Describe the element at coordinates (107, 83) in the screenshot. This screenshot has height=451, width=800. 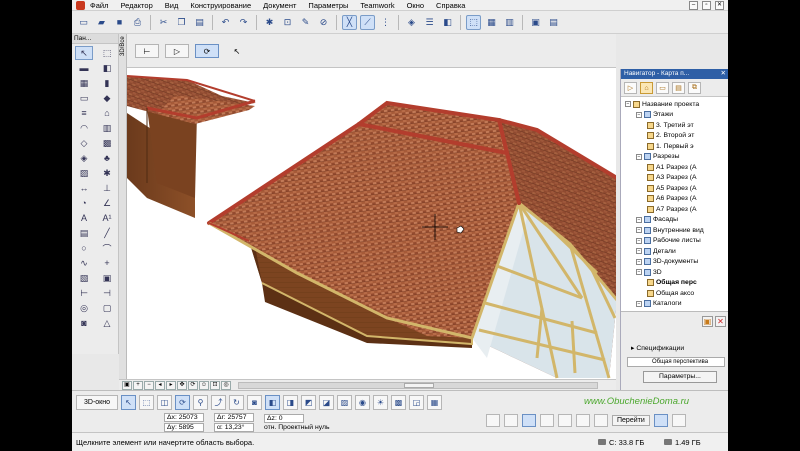
I see `column-icon: ▮` at that location.